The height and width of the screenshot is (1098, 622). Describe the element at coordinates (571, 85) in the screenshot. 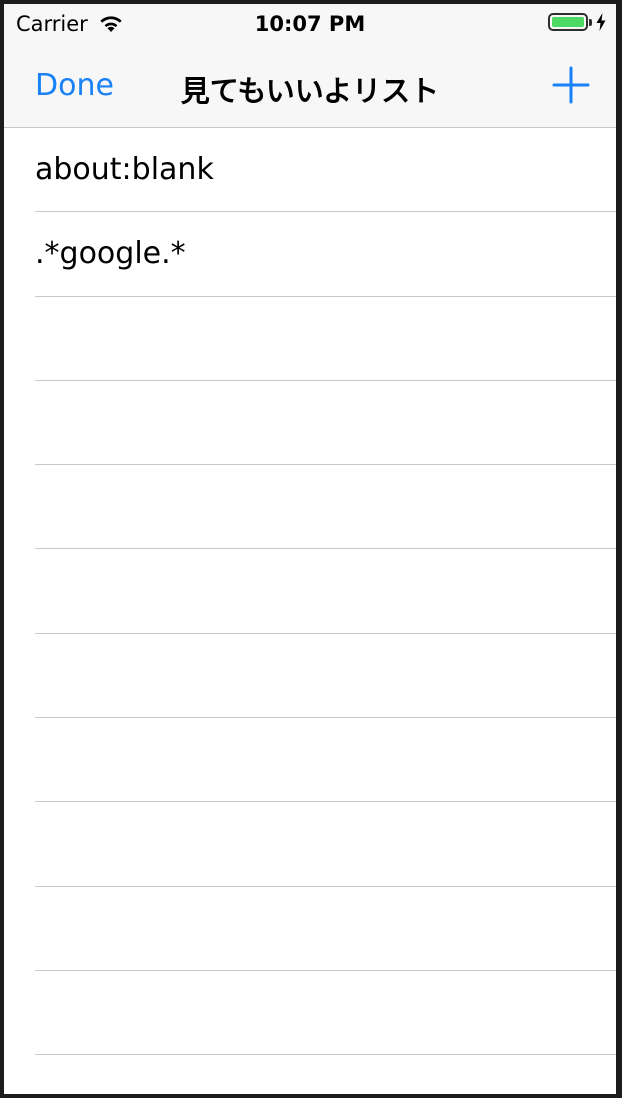

I see `plus-icon` at that location.